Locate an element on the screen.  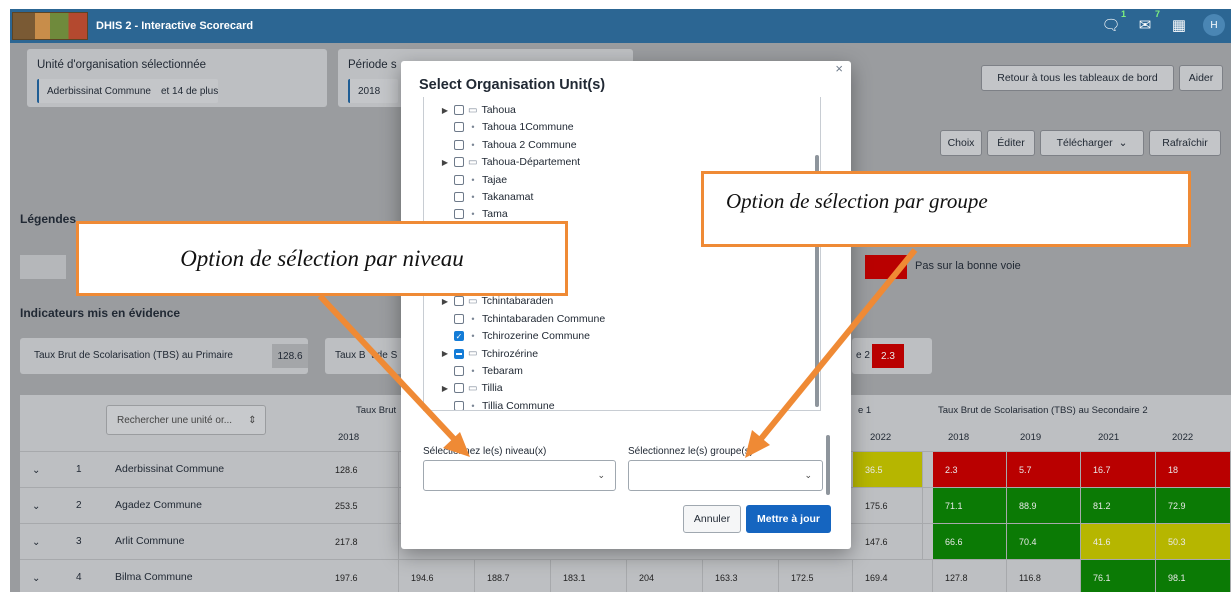
back-to-dashboards-button: Retour à tous les tableaux de bord is located at coordinates (1077, 78).